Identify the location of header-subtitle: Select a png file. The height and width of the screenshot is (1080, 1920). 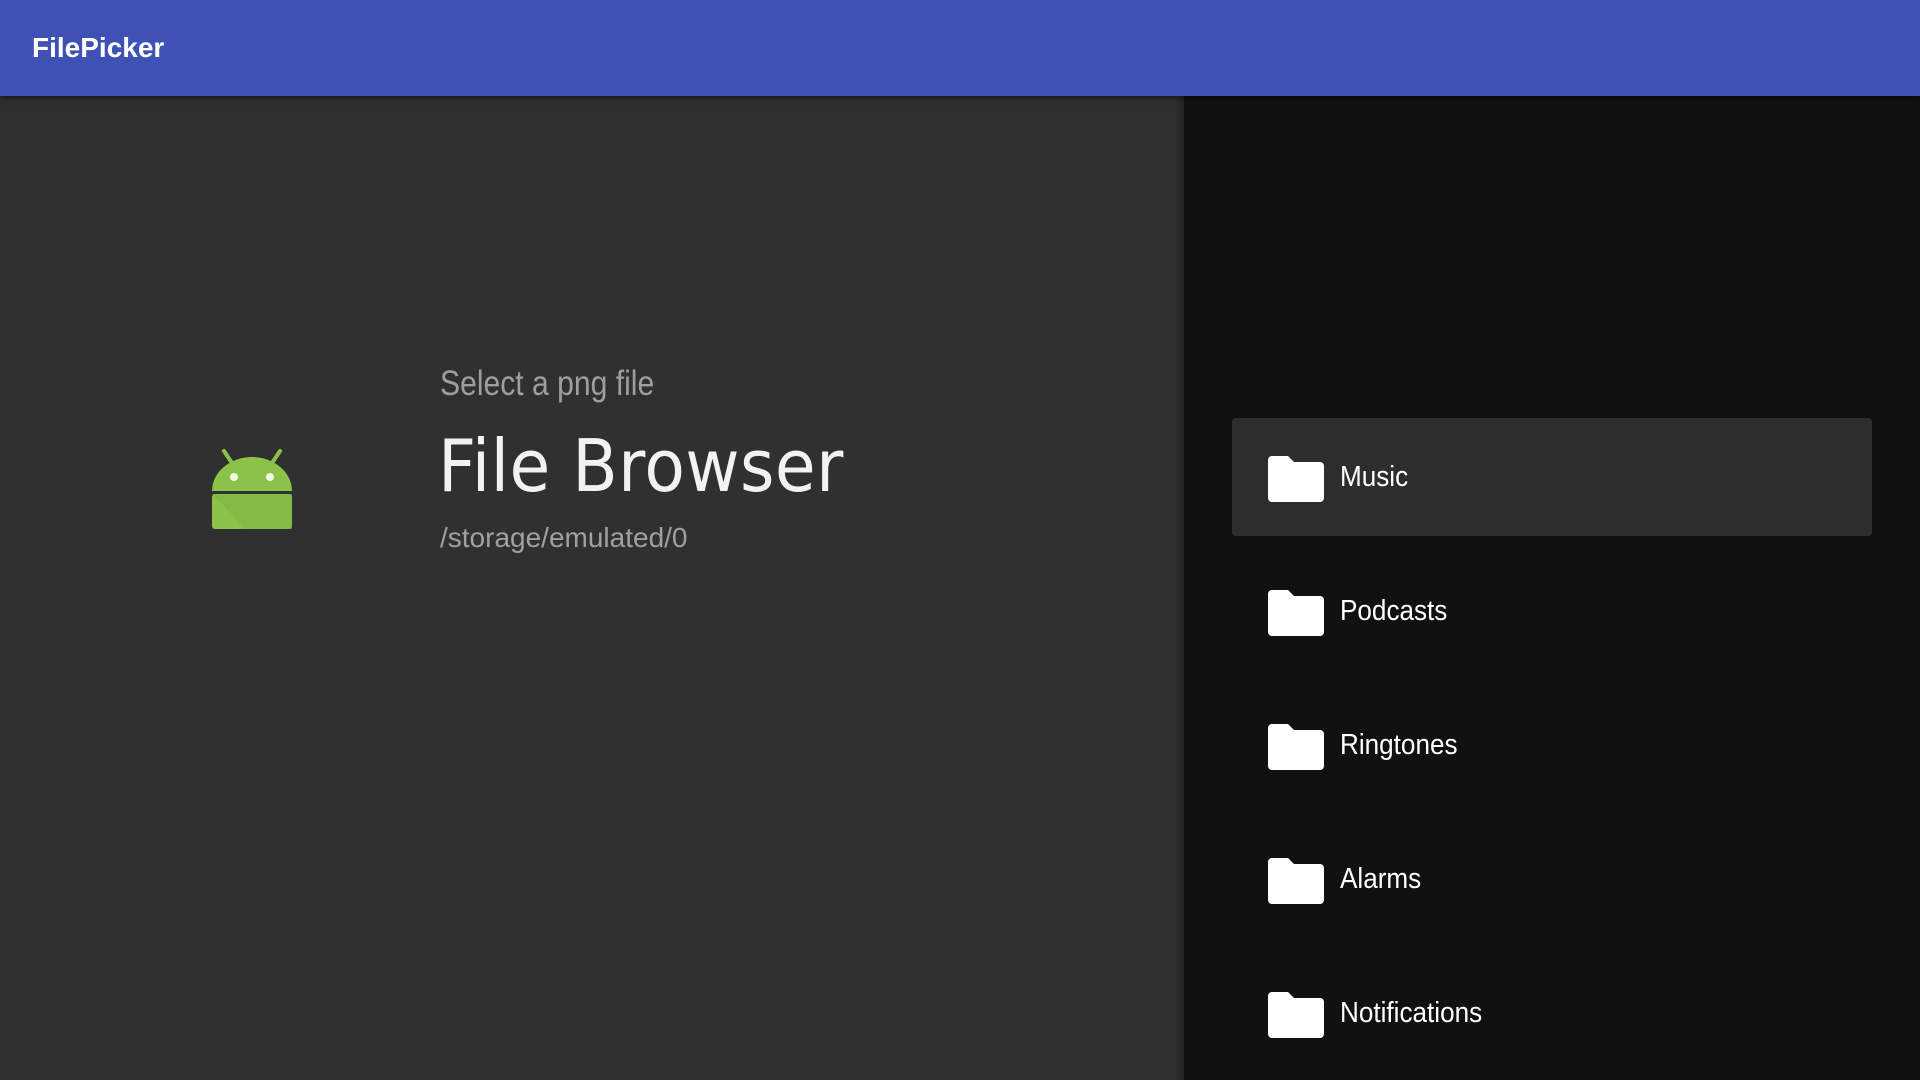
(547, 383).